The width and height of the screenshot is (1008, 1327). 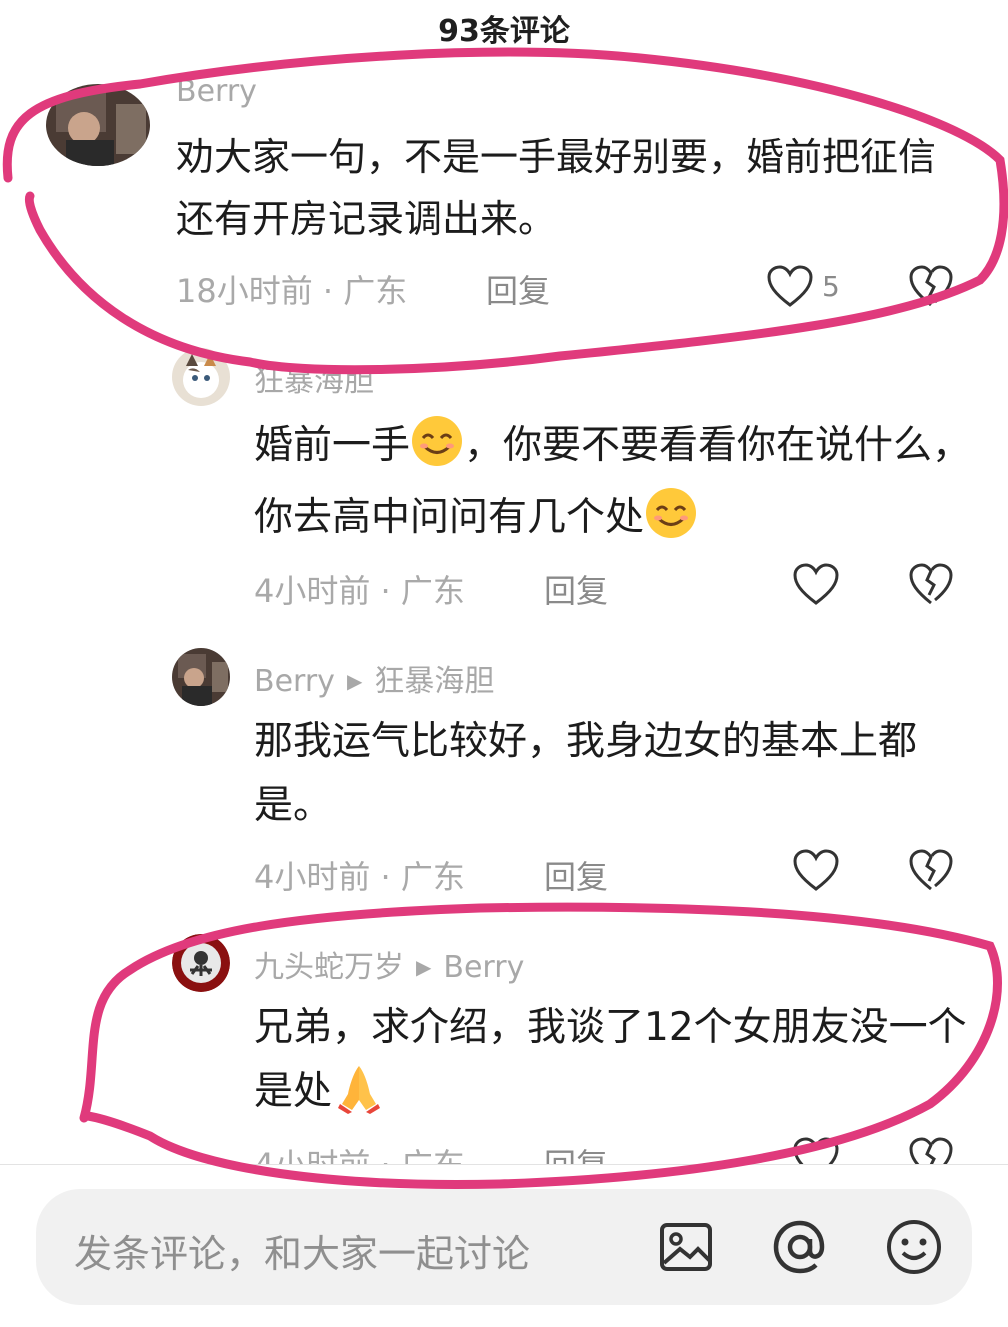 I want to click on comment-composer: 发条评论，和大家一起讨论, so click(x=504, y=1246).